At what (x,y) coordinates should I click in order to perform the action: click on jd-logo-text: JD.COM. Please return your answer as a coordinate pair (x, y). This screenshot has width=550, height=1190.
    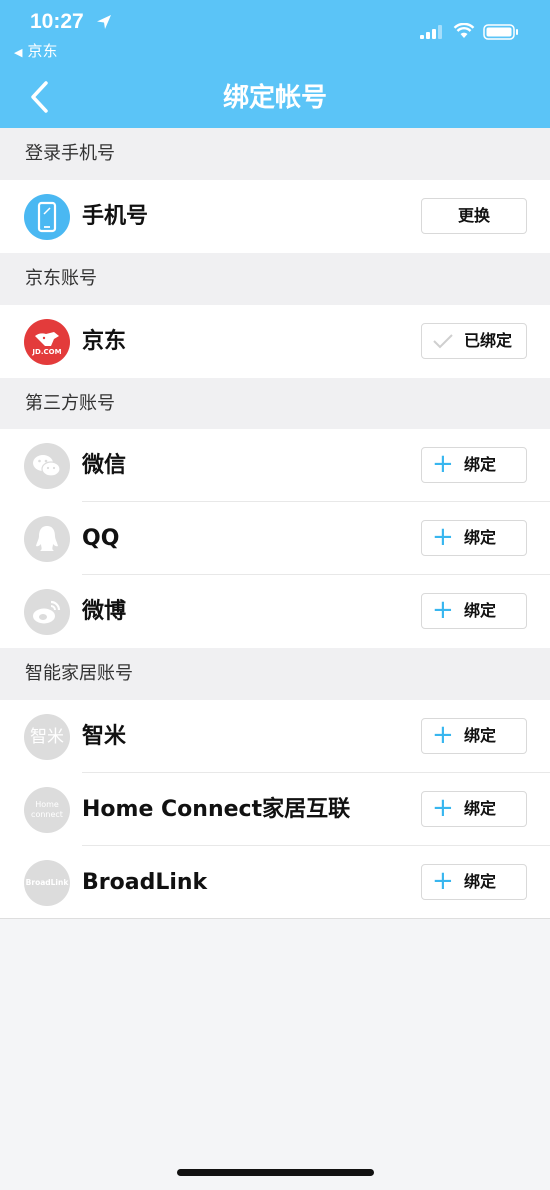
    Looking at the image, I should click on (47, 352).